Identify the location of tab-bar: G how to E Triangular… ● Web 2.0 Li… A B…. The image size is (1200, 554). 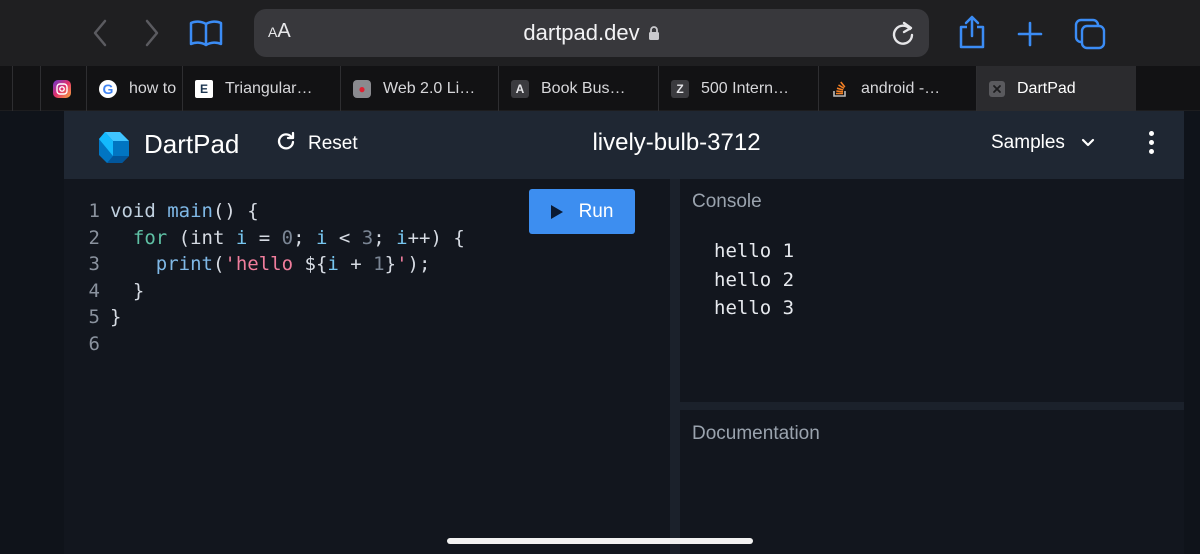
(600, 88).